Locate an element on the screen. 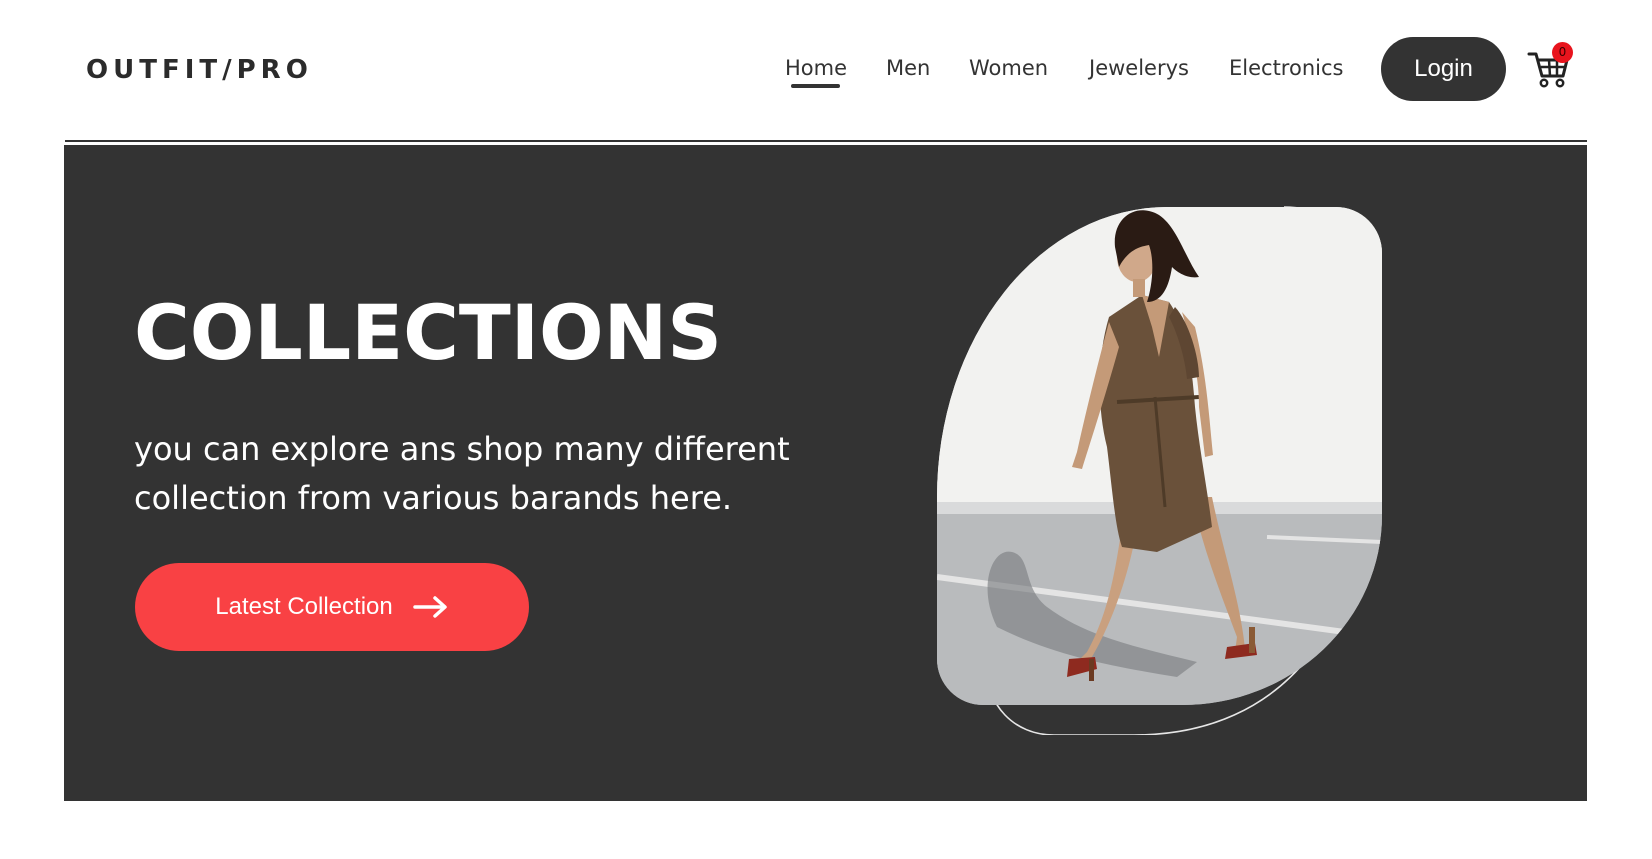  latest-collection-label: Latest Collection is located at coordinates (304, 606).